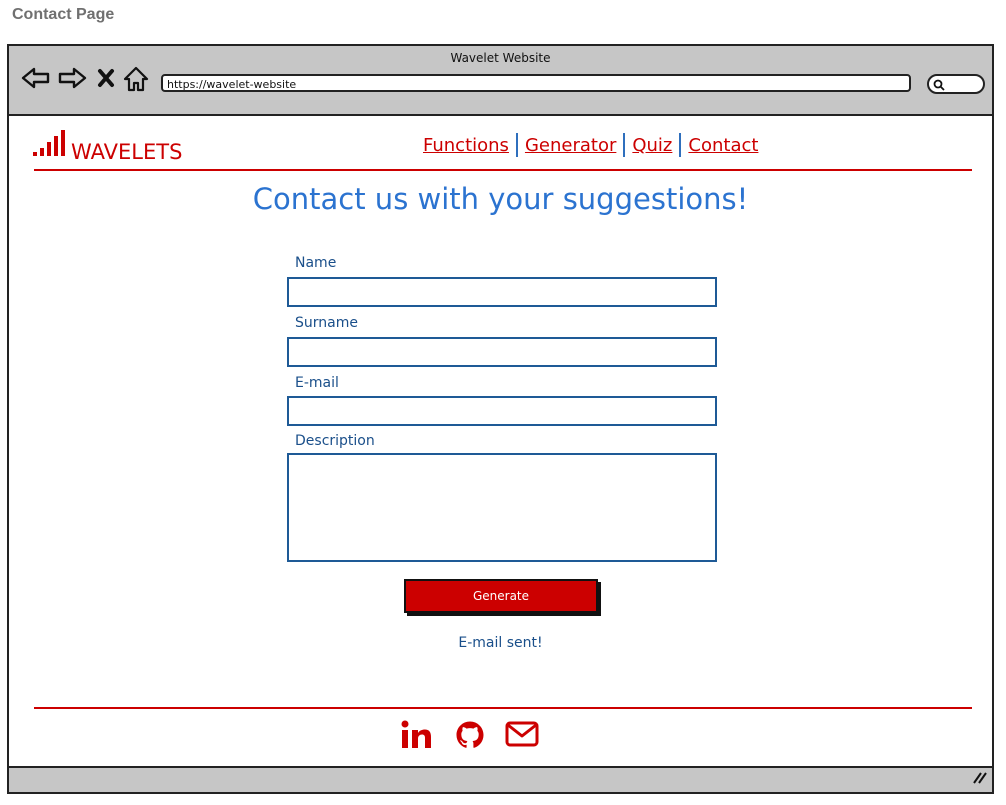  I want to click on site-brand: WAVELETS, so click(107, 146).